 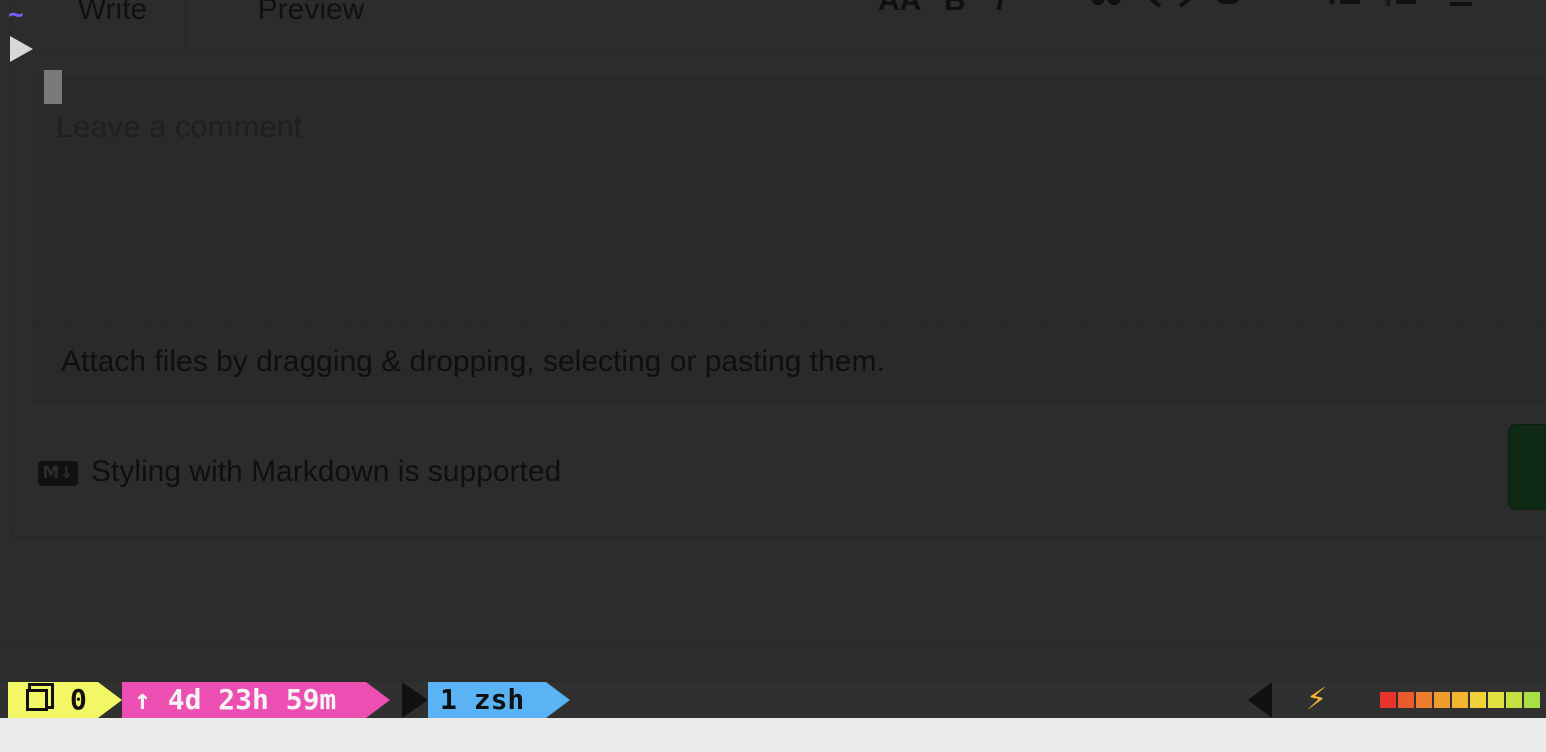 I want to click on session-count: 0, so click(x=78, y=699).